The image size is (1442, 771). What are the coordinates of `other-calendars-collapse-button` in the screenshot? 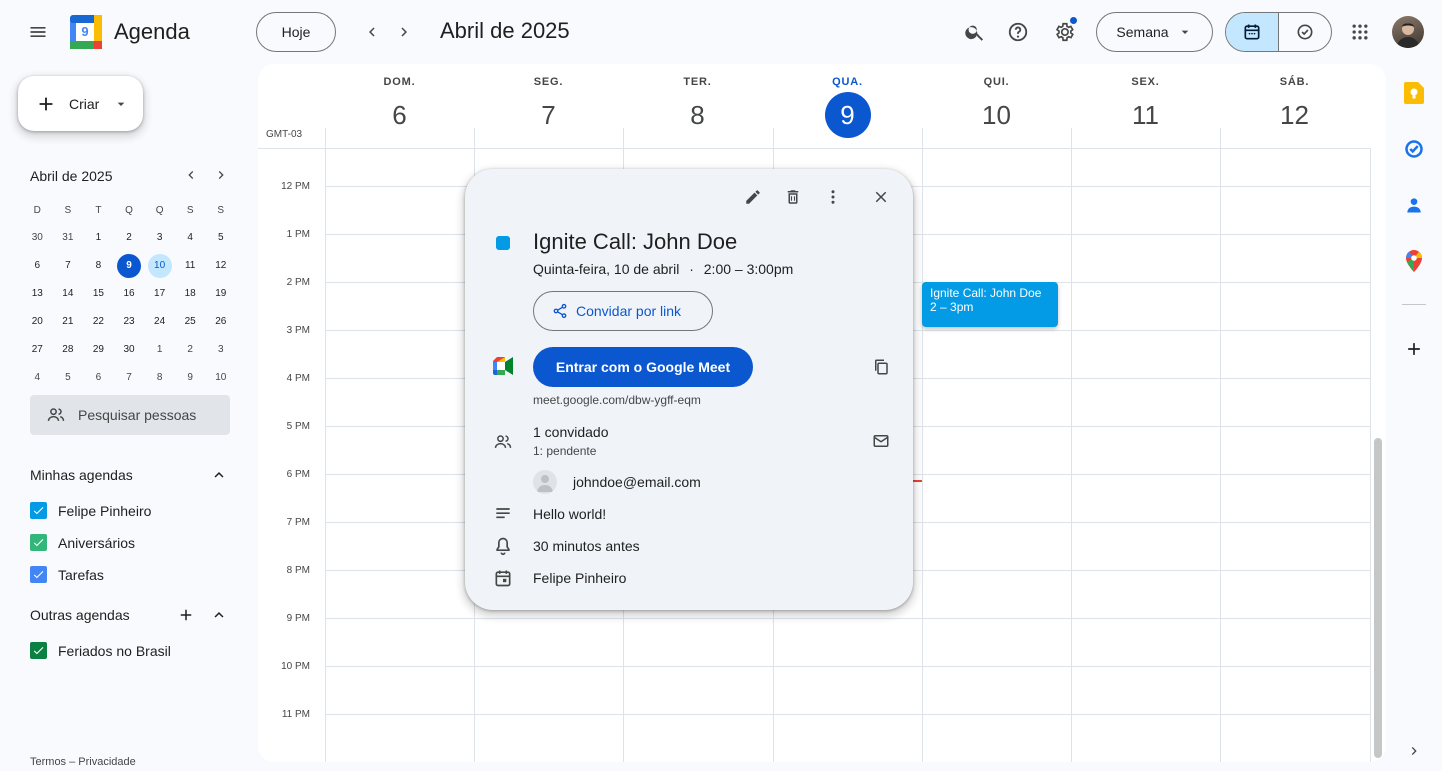 It's located at (219, 615).